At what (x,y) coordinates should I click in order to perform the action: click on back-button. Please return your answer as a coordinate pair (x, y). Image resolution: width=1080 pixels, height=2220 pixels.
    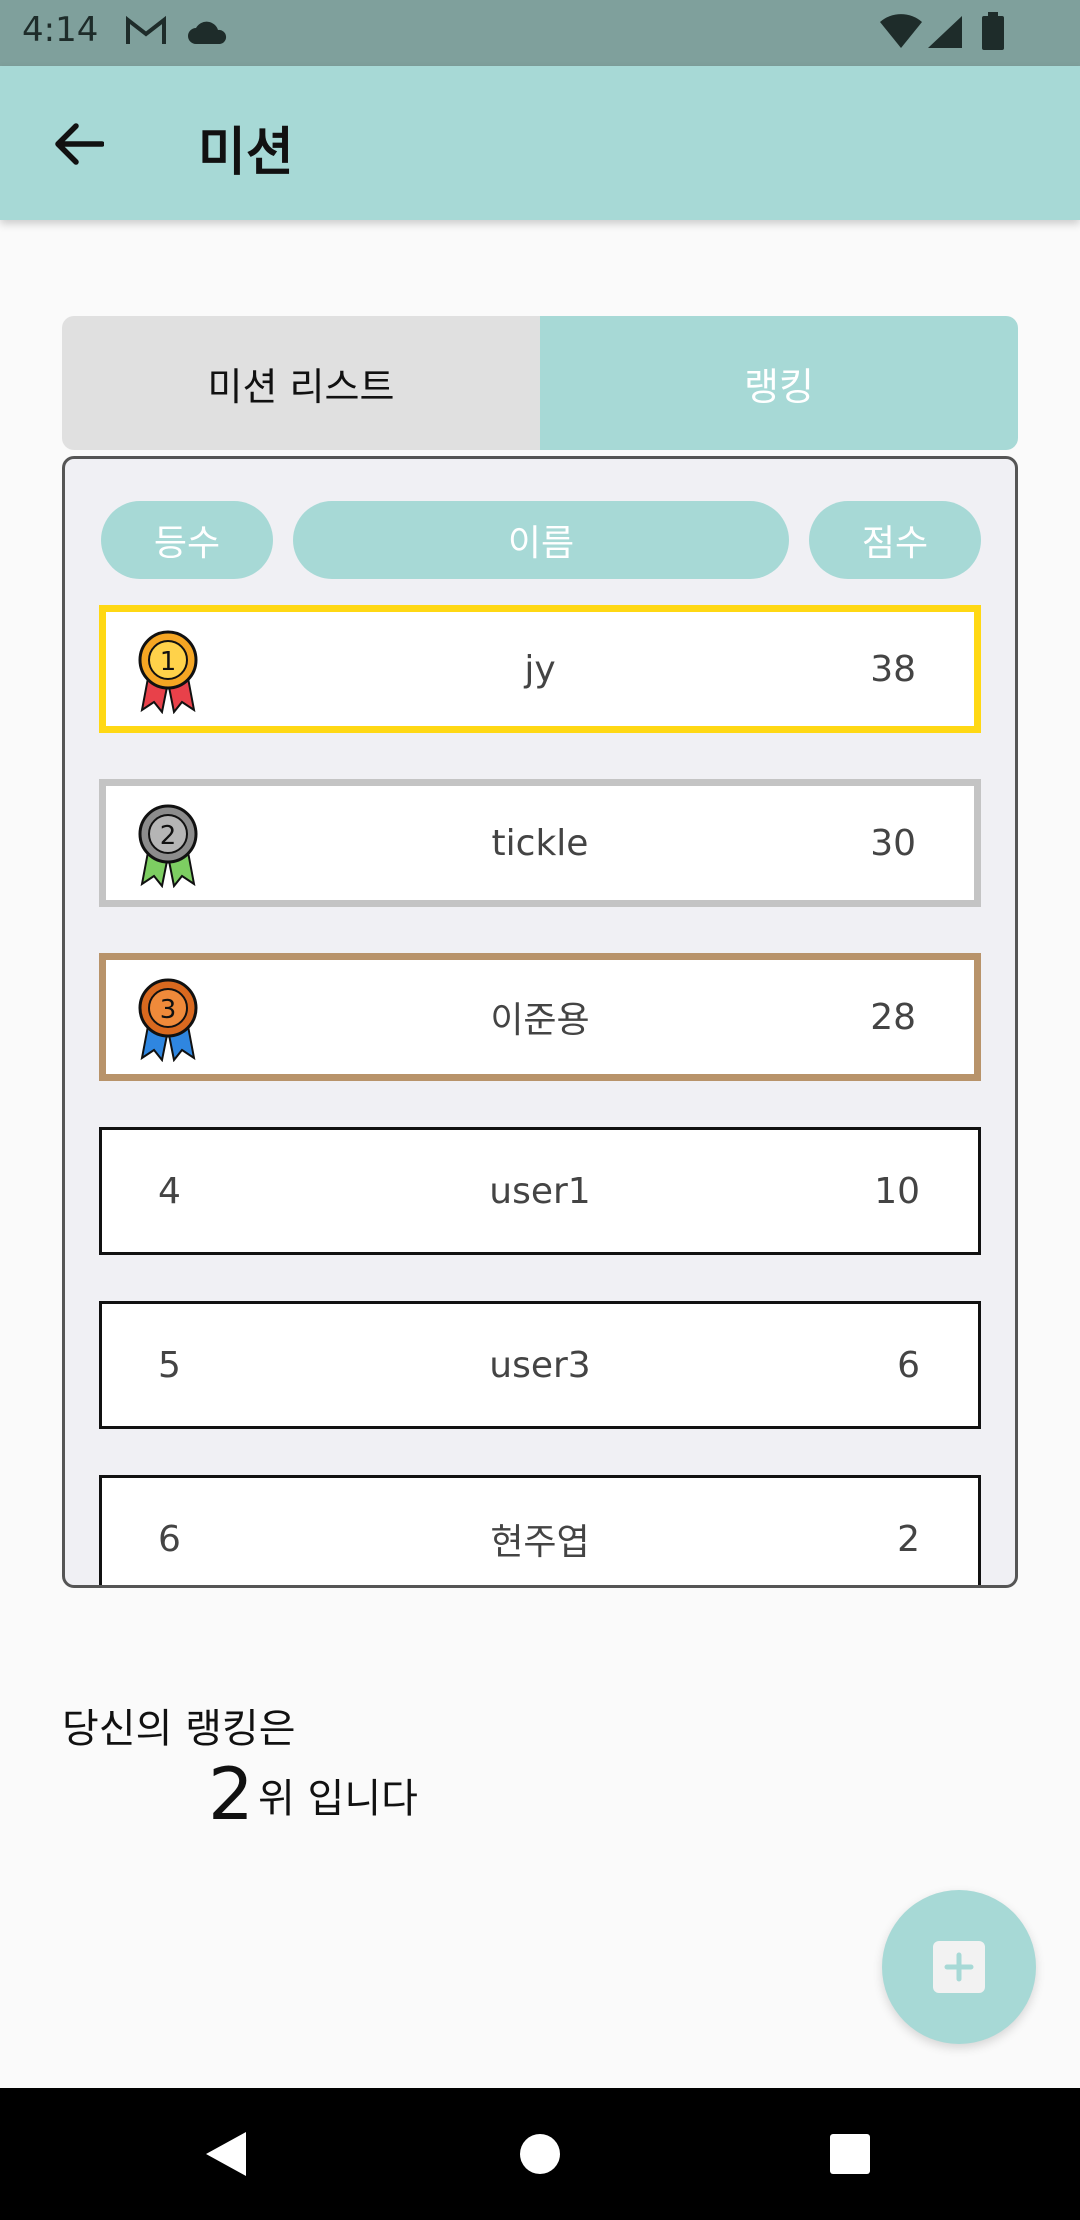
    Looking at the image, I should click on (78, 144).